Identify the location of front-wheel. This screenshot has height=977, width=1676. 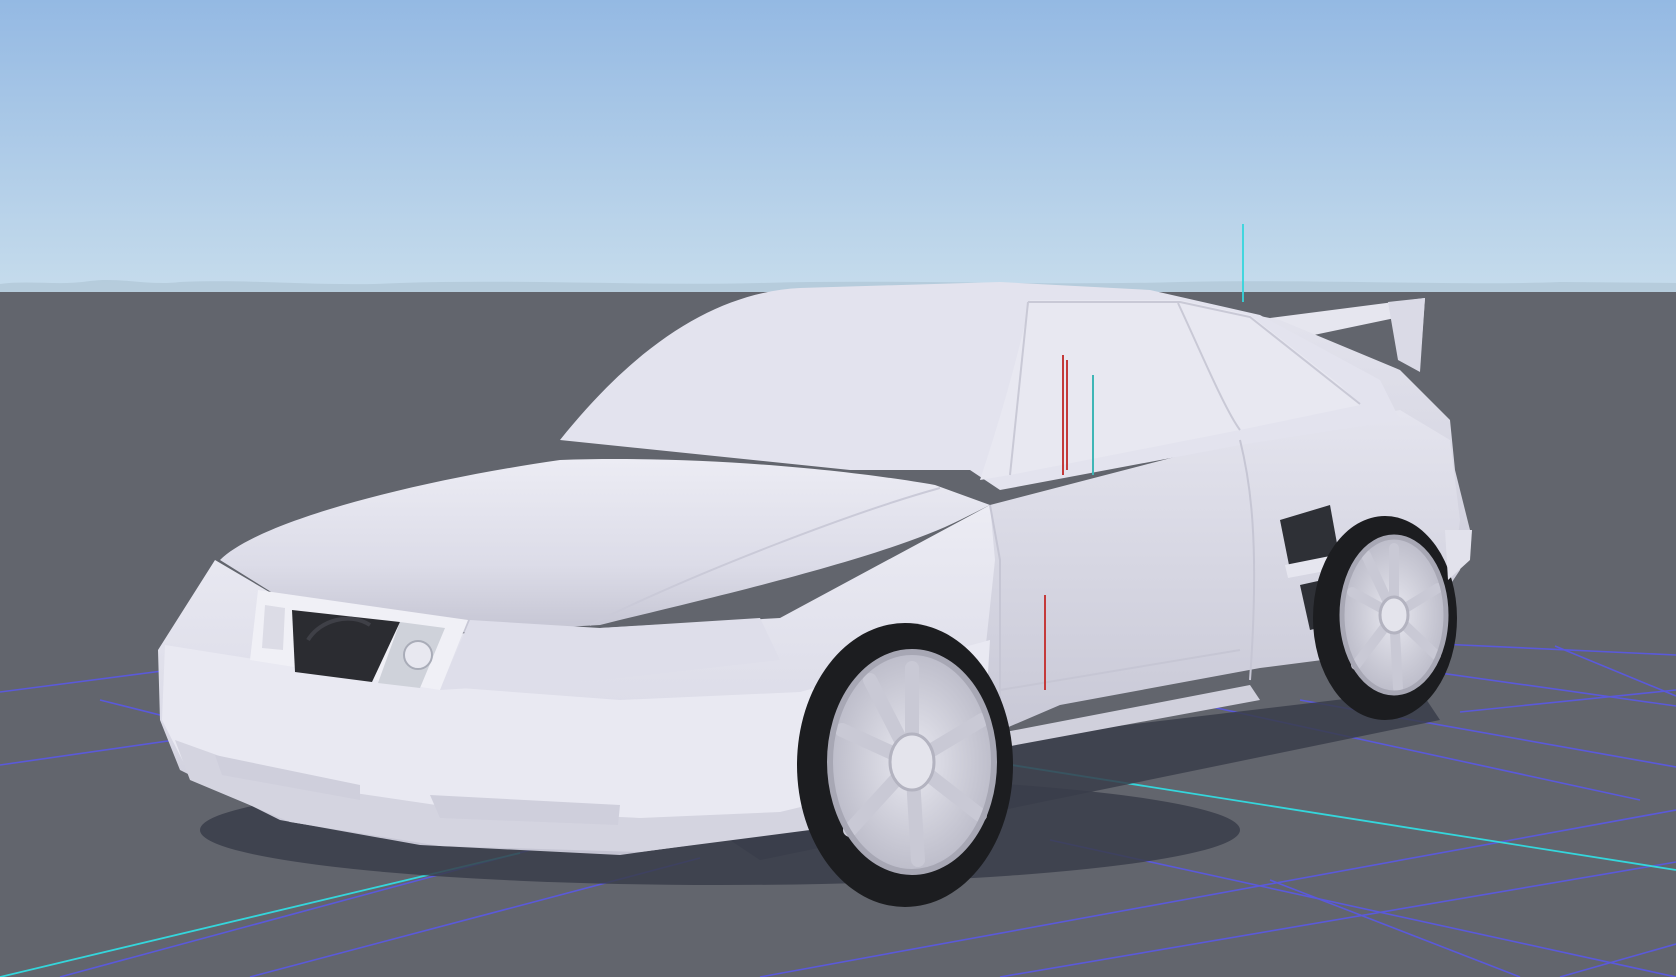
(905, 765).